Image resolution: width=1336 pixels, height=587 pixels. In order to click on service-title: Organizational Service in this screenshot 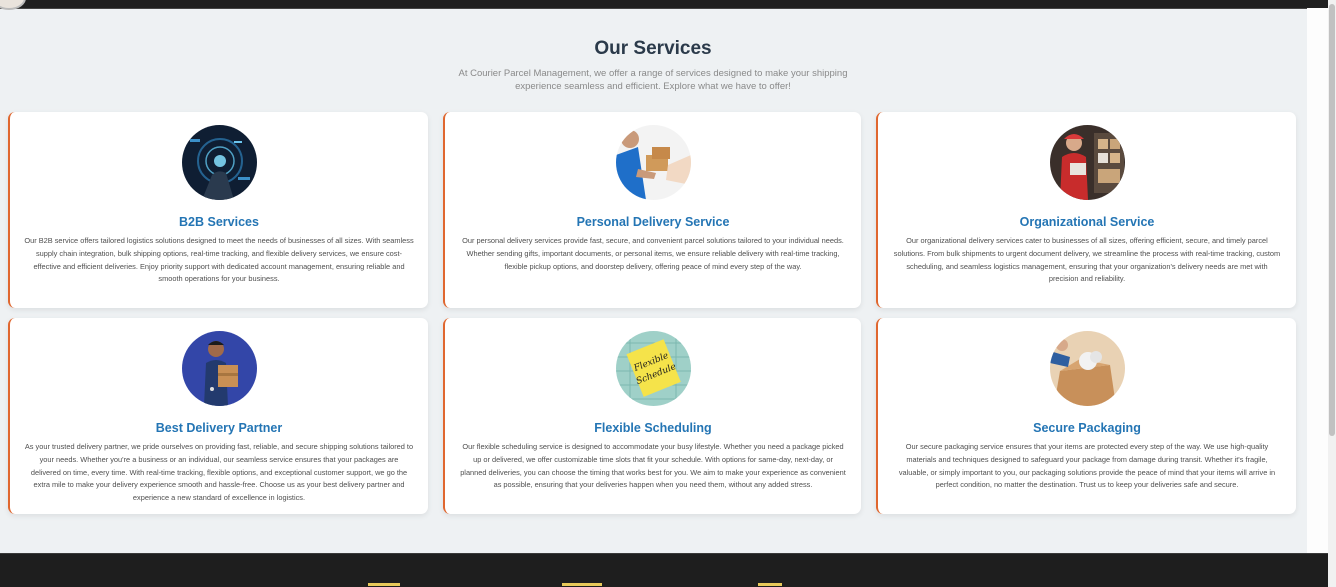, I will do `click(1087, 222)`.